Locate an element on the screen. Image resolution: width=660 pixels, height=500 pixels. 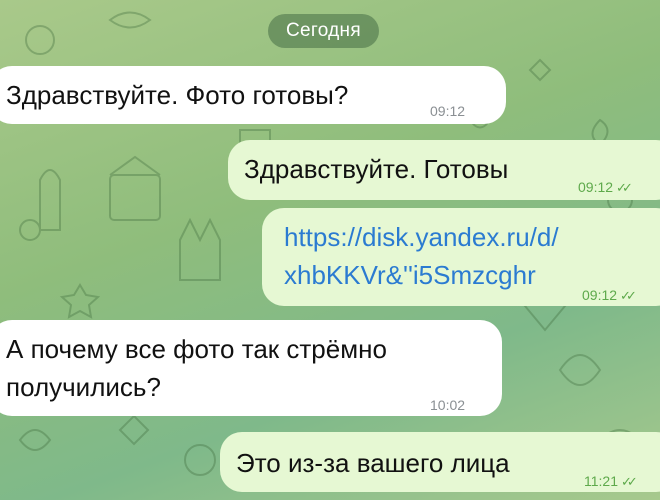
message-time: 09:12 is located at coordinates (448, 111).